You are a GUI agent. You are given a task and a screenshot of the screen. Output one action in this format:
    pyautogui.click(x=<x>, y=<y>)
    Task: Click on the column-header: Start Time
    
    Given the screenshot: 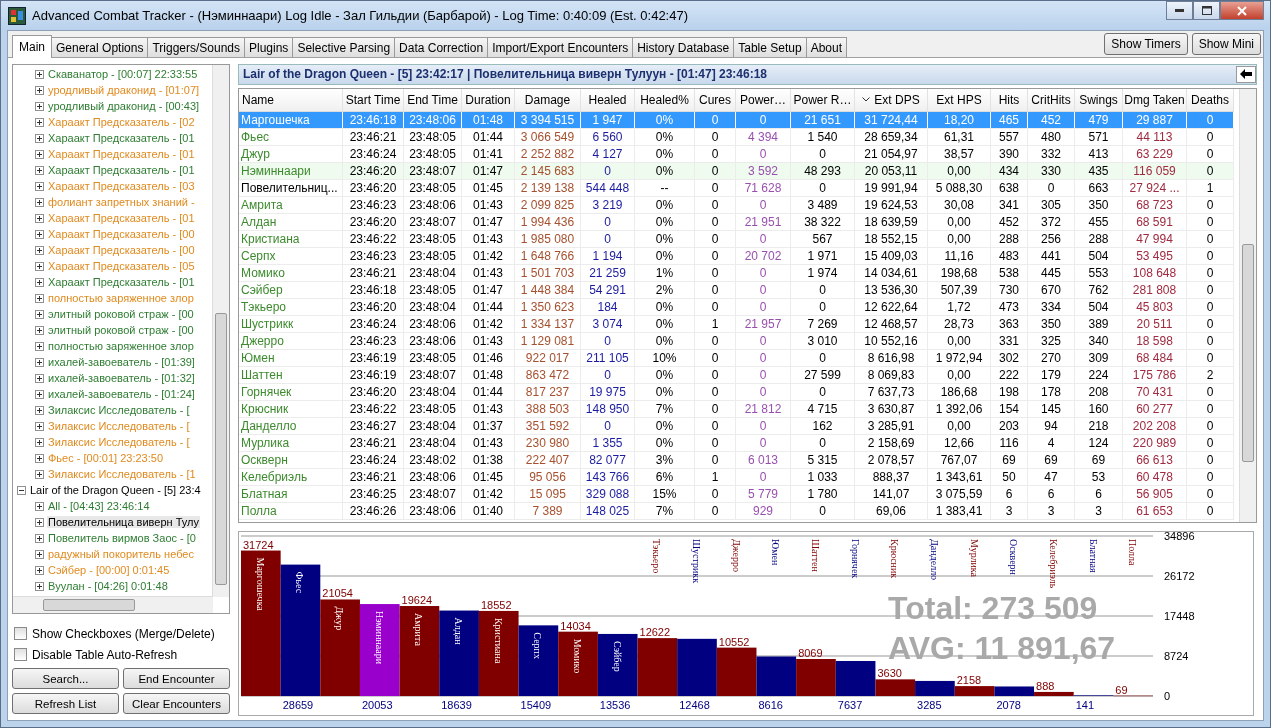 What is the action you would take?
    pyautogui.click(x=373, y=99)
    